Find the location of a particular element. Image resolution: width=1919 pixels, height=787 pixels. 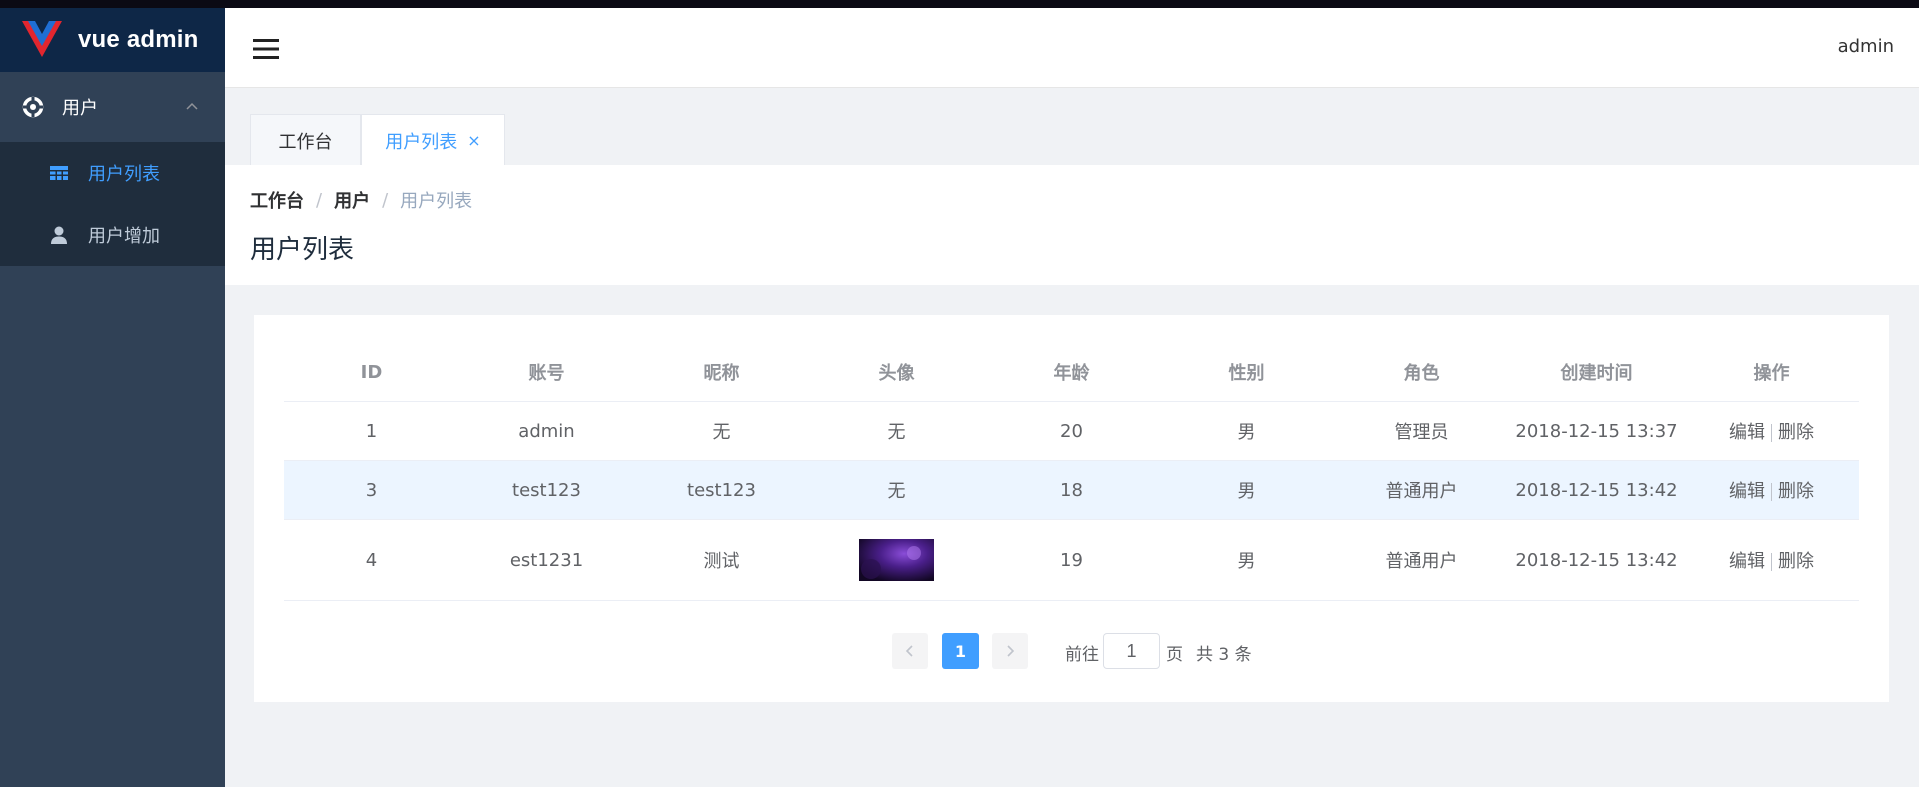

total-count: 共 3 条 is located at coordinates (1224, 655).